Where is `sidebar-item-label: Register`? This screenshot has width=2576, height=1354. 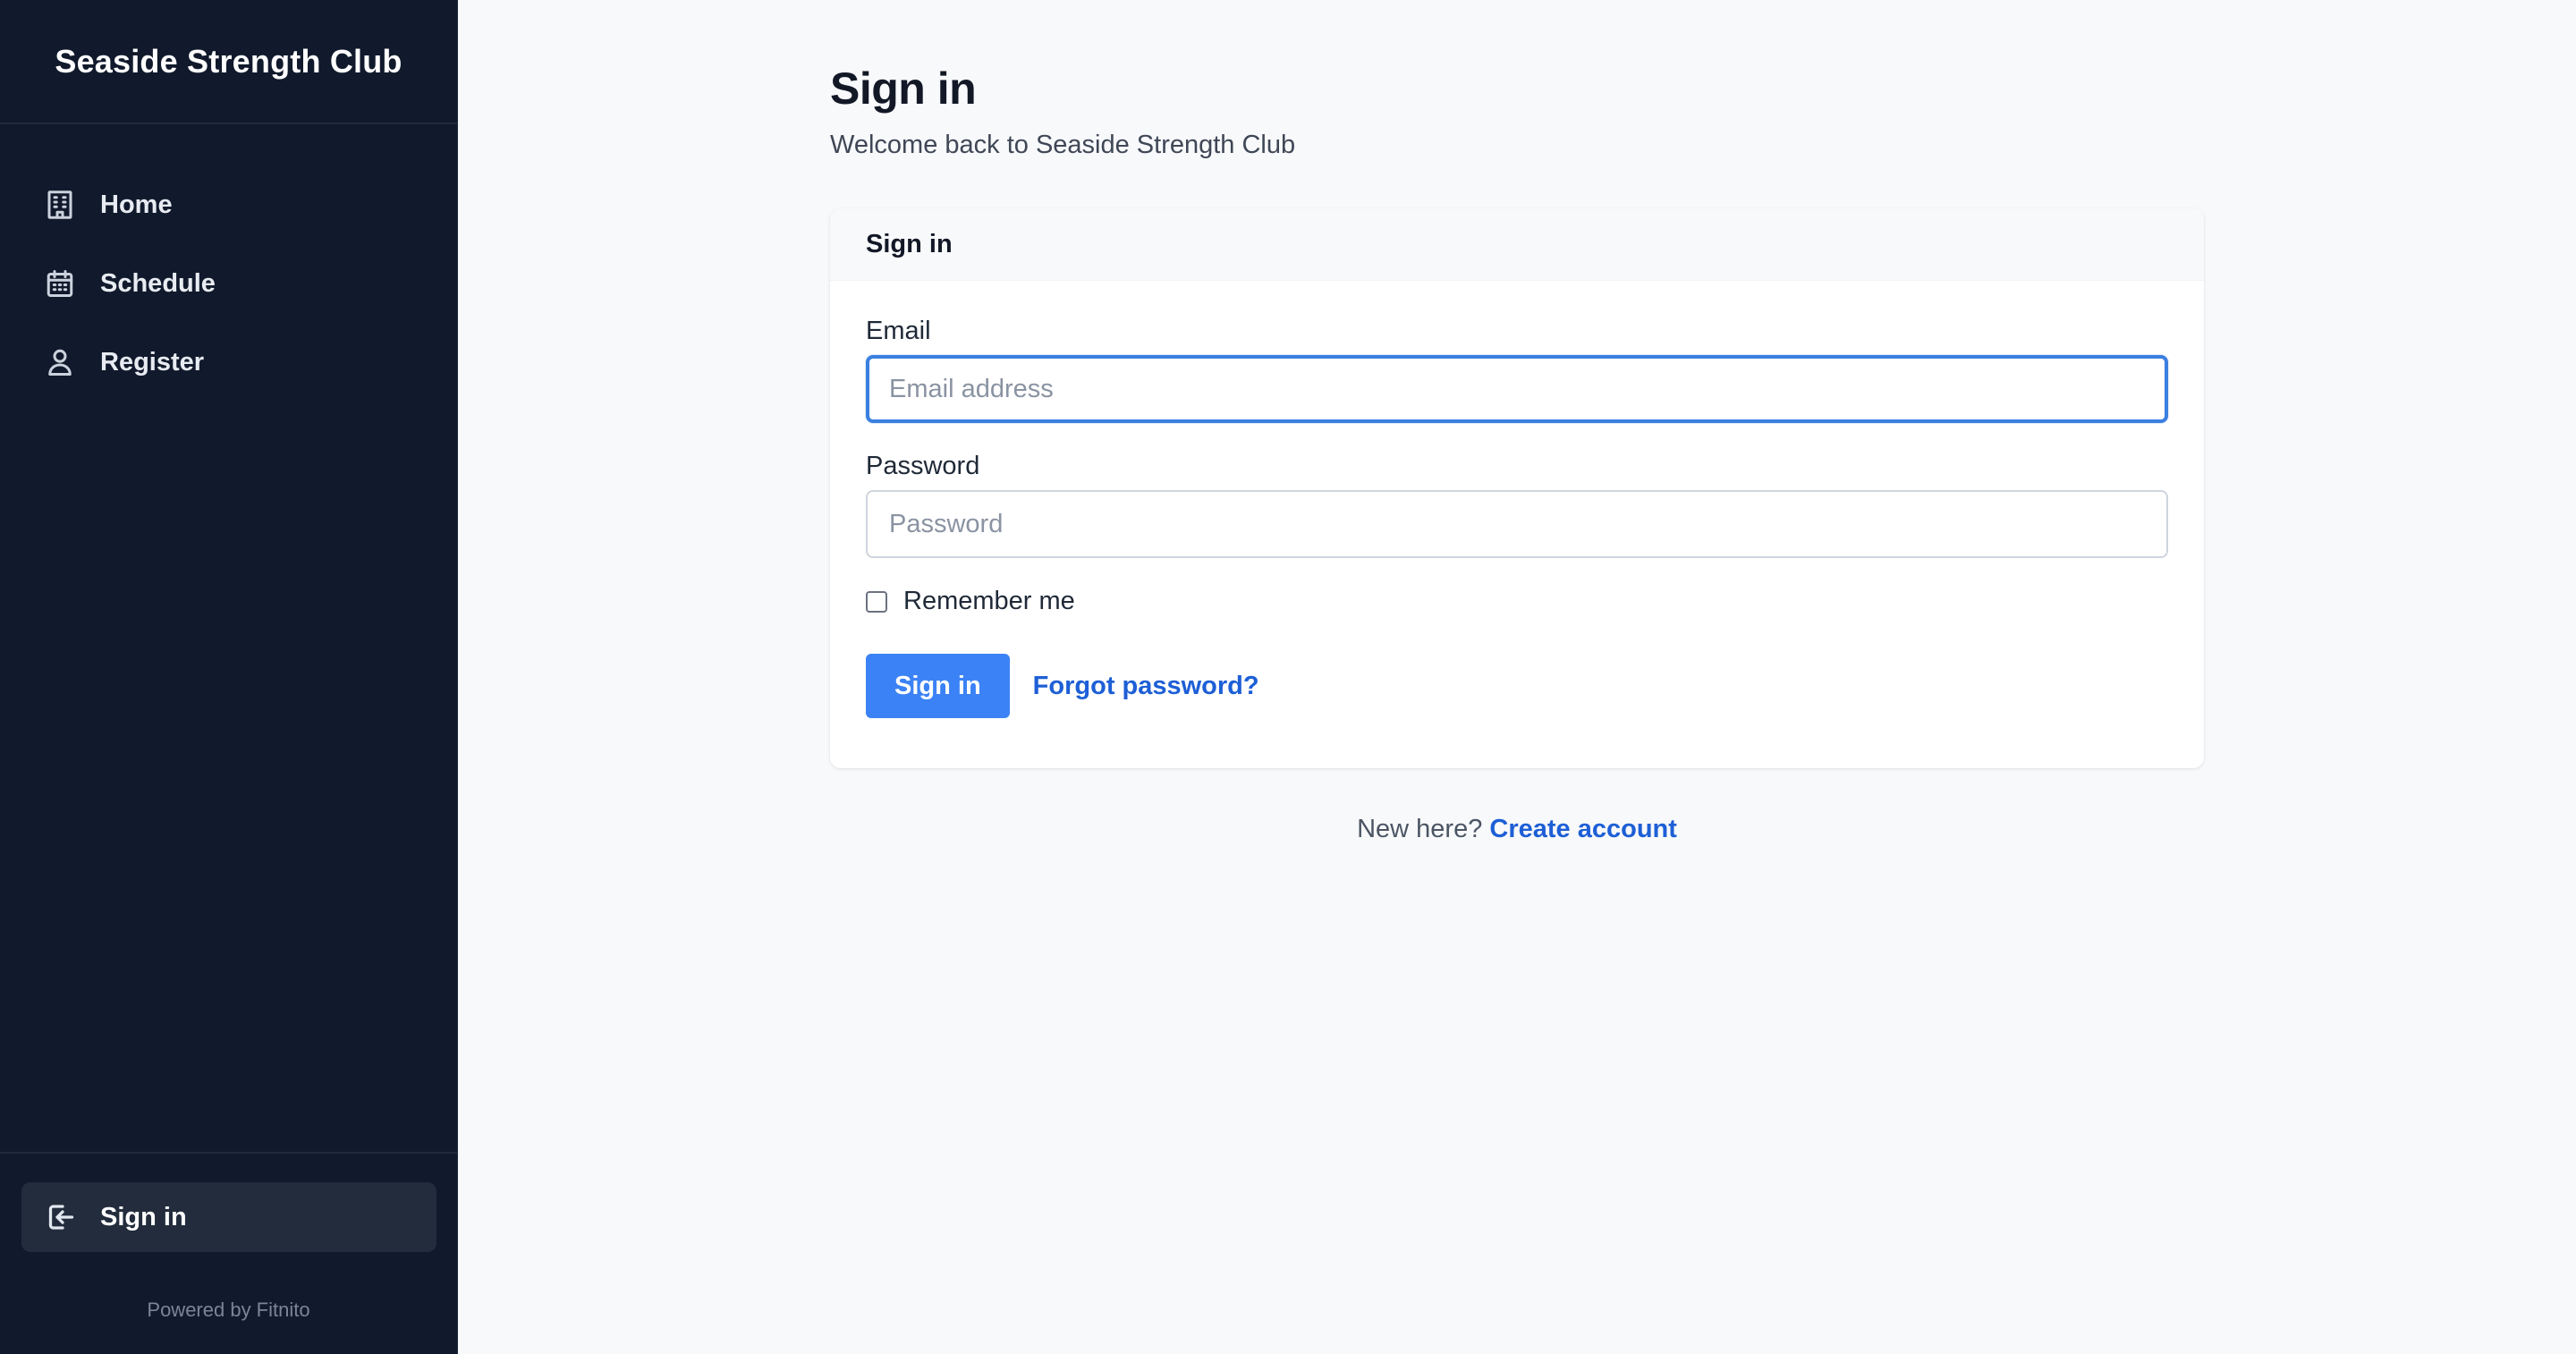
sidebar-item-label: Register is located at coordinates (152, 362).